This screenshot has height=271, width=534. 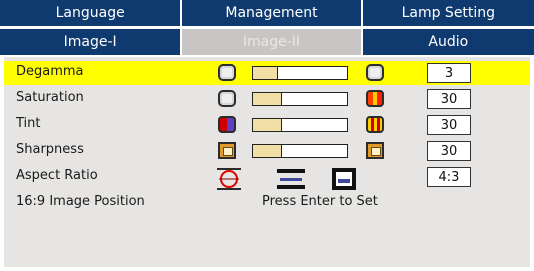 I want to click on setting-label: Saturation, so click(x=50, y=97).